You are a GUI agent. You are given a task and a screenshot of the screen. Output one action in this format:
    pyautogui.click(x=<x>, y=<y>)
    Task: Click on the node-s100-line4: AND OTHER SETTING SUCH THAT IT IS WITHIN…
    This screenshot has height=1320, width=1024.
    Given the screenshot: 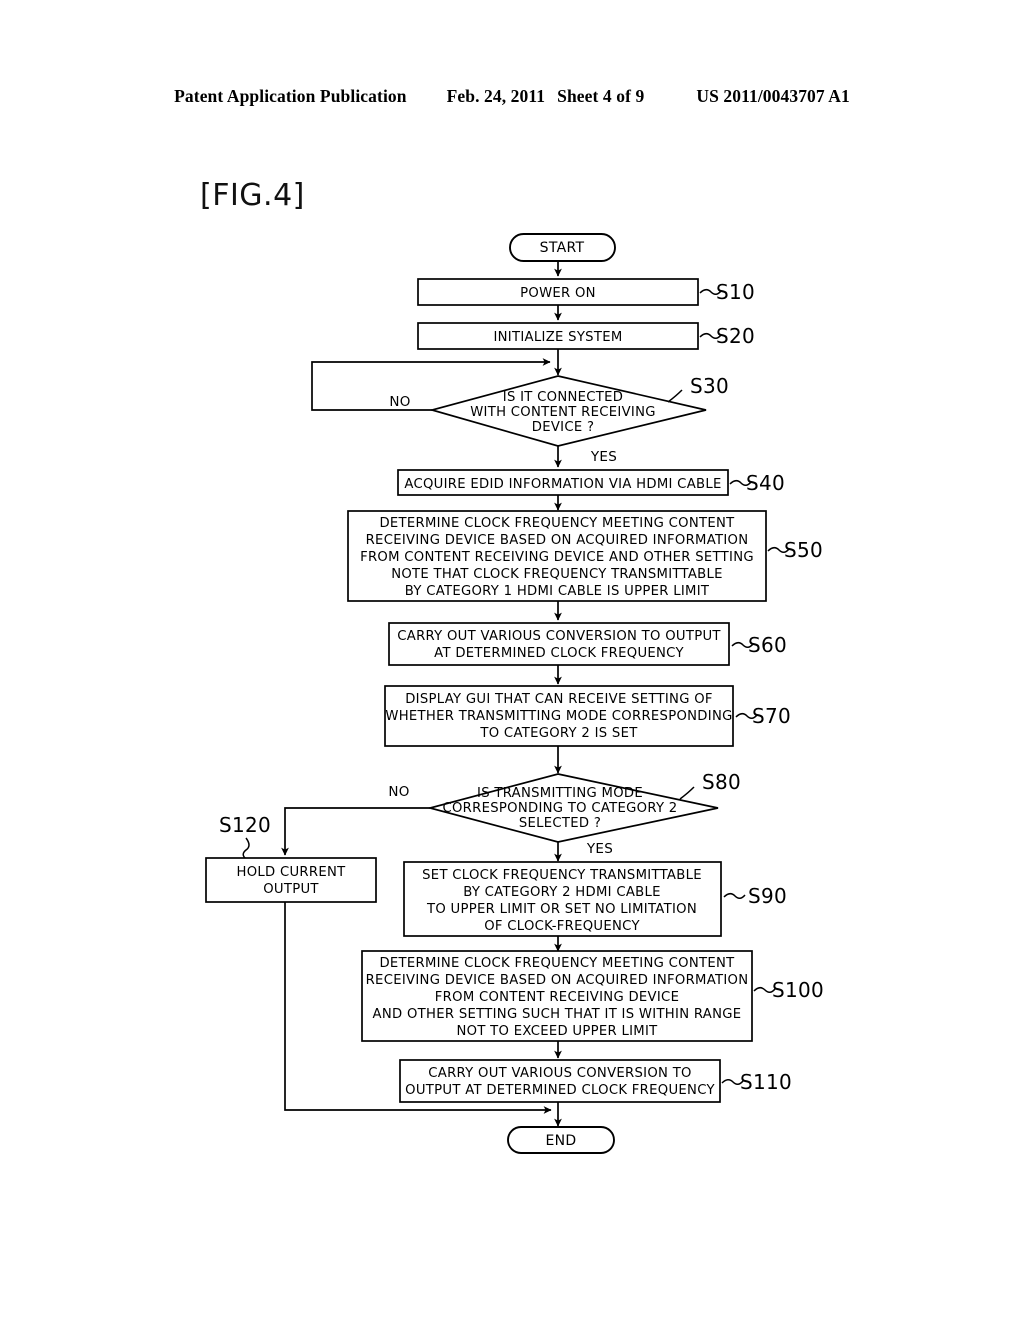 What is the action you would take?
    pyautogui.click(x=557, y=1014)
    